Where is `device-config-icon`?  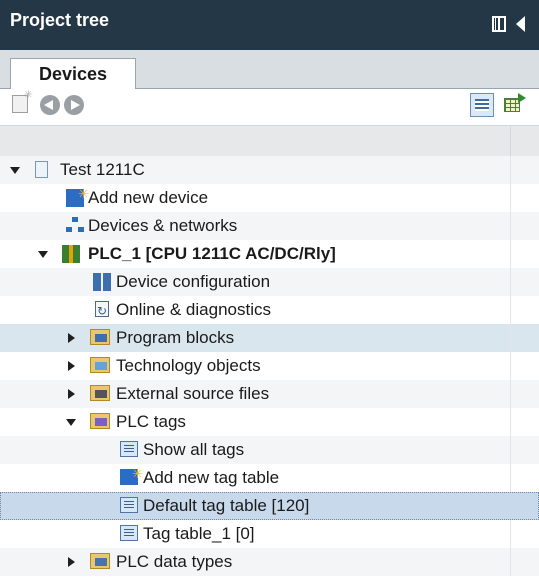
device-config-icon is located at coordinates (102, 282).